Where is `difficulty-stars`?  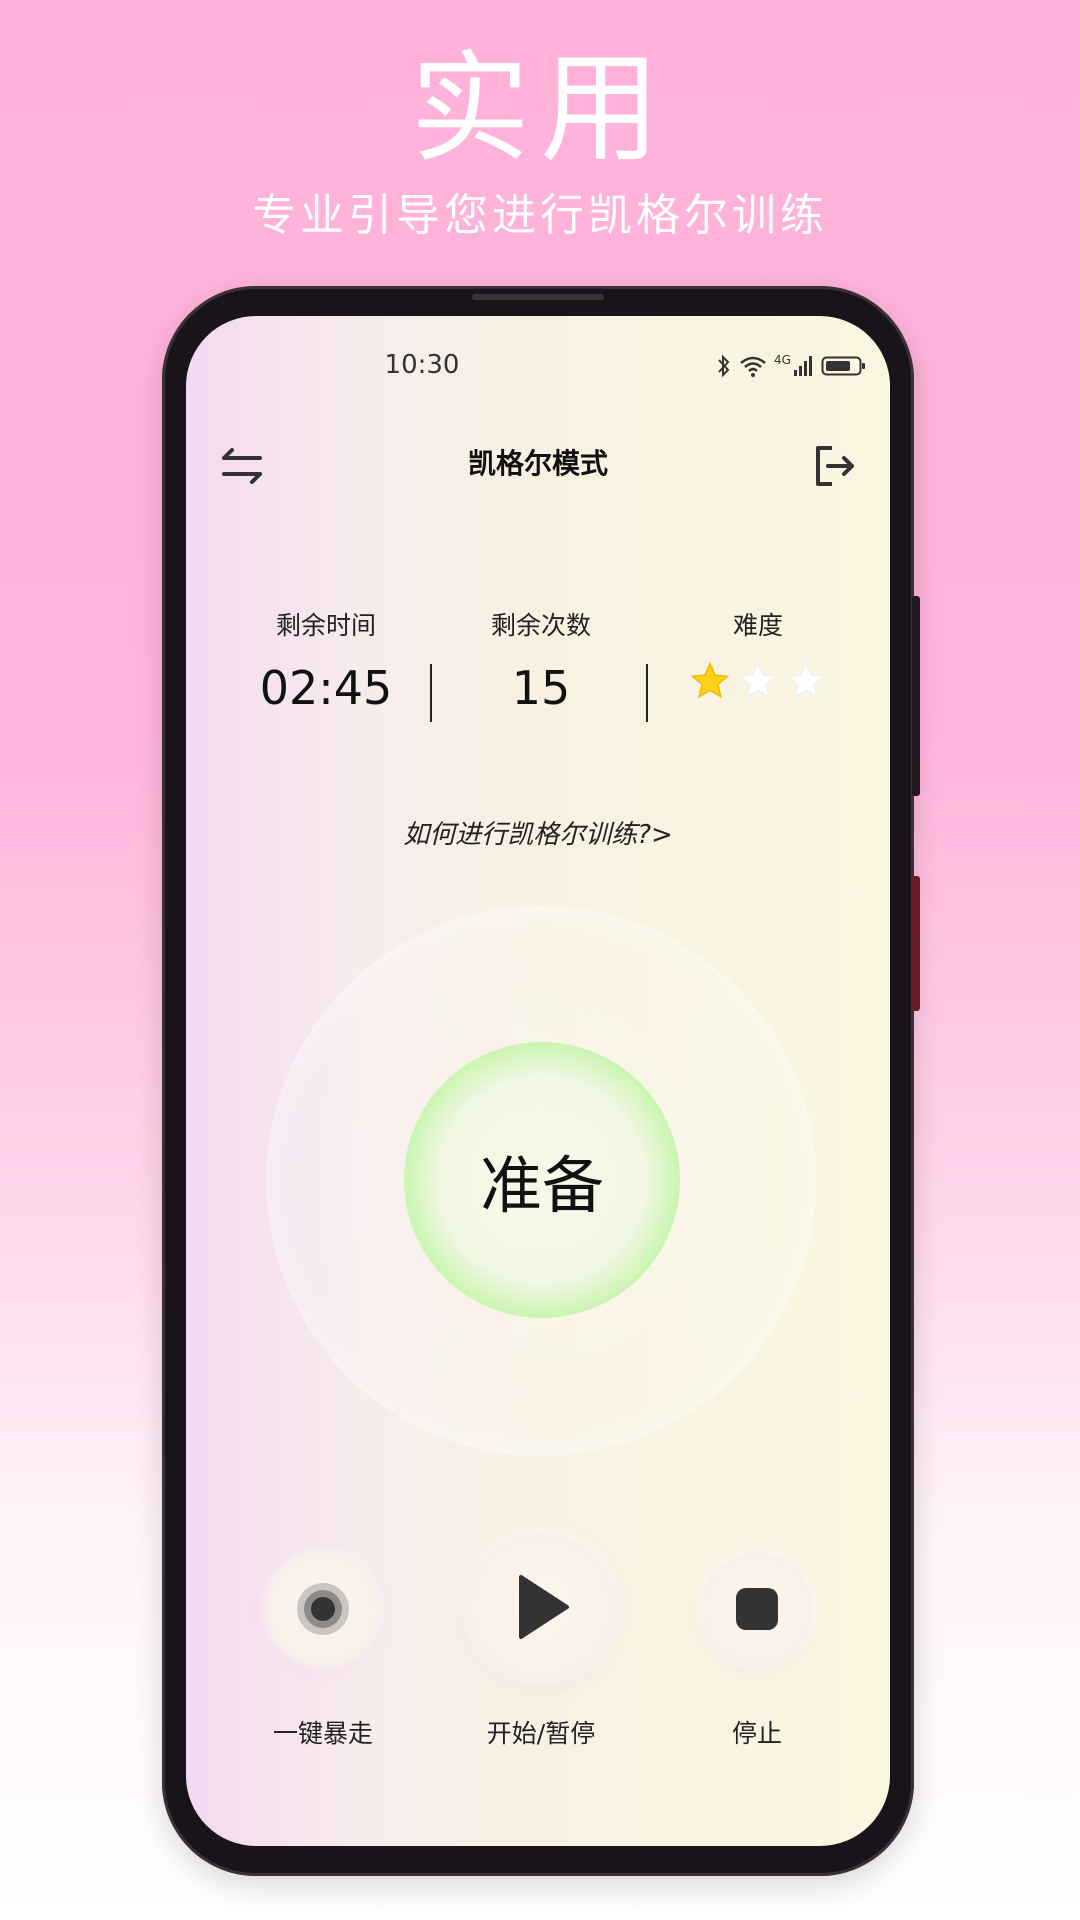 difficulty-stars is located at coordinates (758, 681).